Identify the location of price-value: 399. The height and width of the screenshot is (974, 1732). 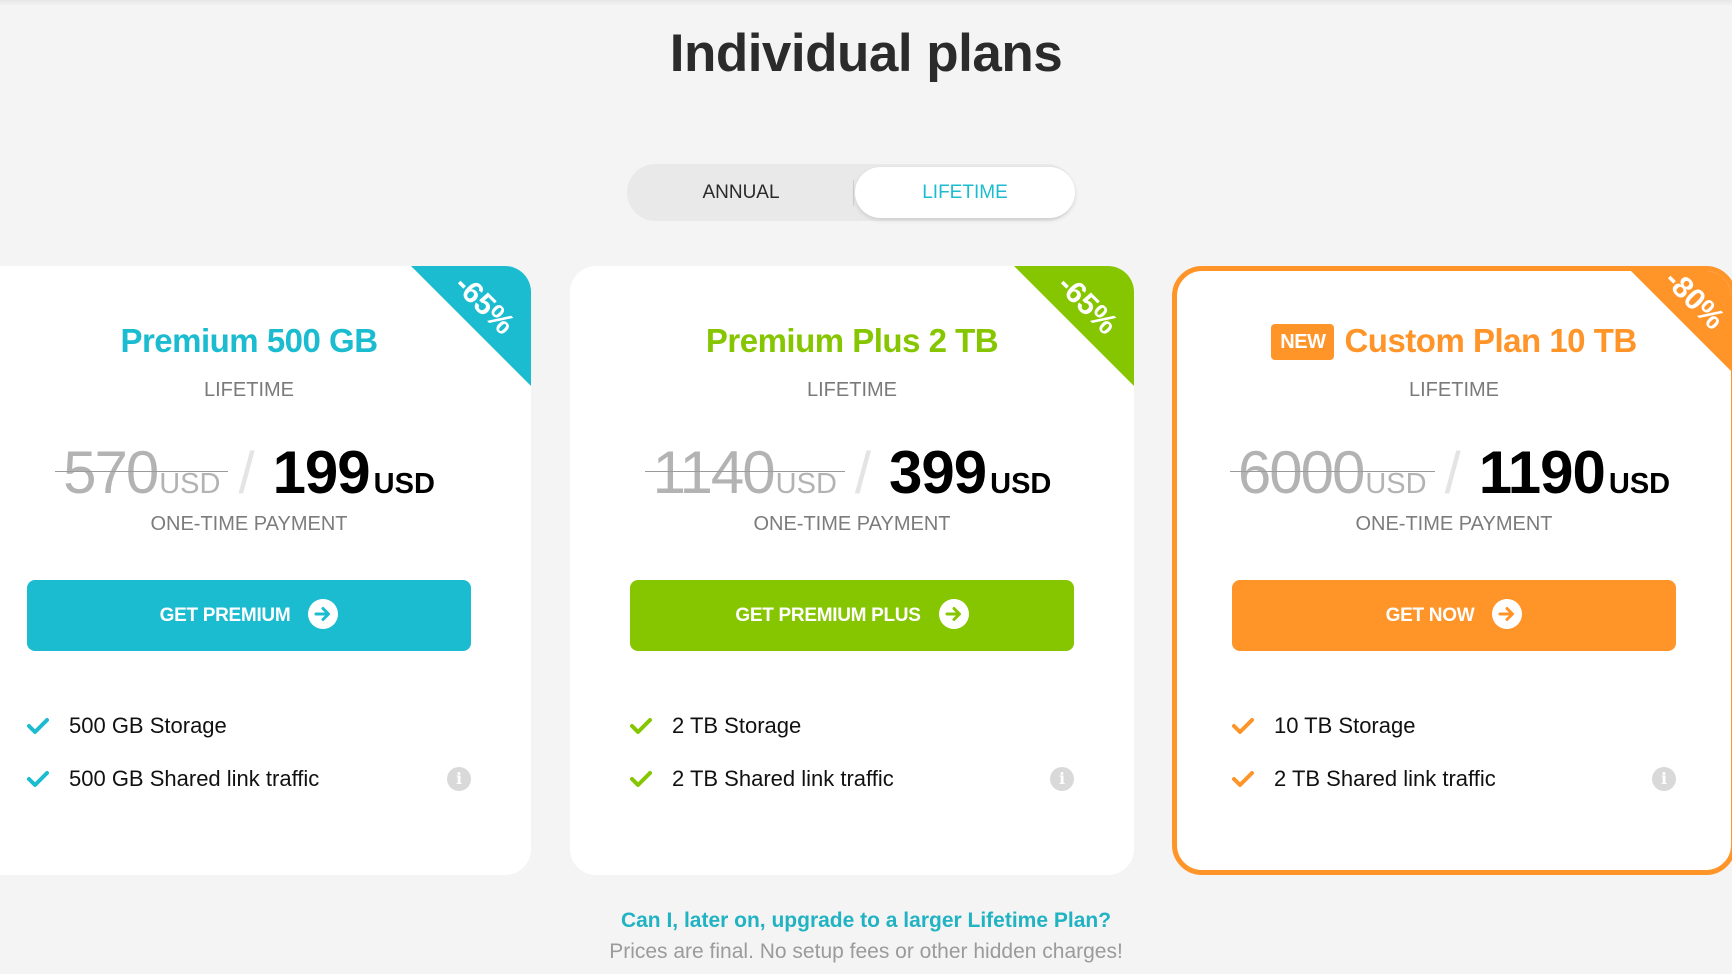
(938, 472).